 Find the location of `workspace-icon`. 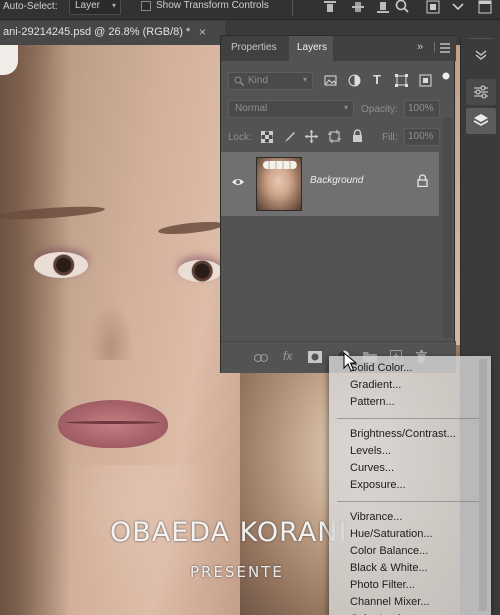

workspace-icon is located at coordinates (485, 7).